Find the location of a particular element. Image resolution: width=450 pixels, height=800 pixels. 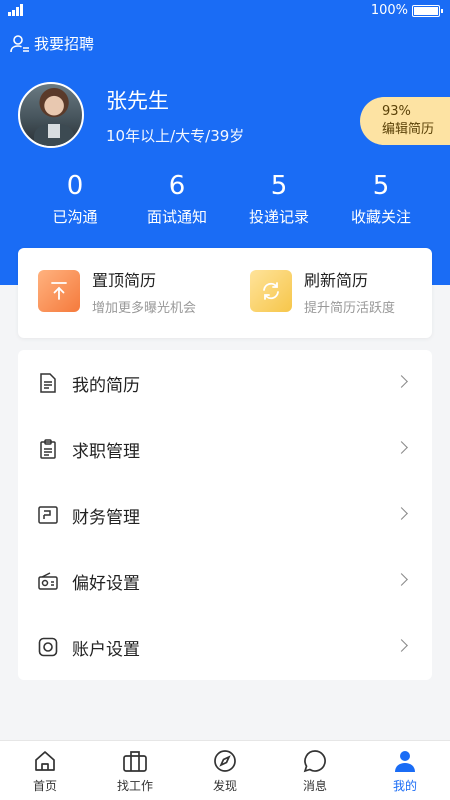

menu-label: 我的简历 is located at coordinates (106, 385).